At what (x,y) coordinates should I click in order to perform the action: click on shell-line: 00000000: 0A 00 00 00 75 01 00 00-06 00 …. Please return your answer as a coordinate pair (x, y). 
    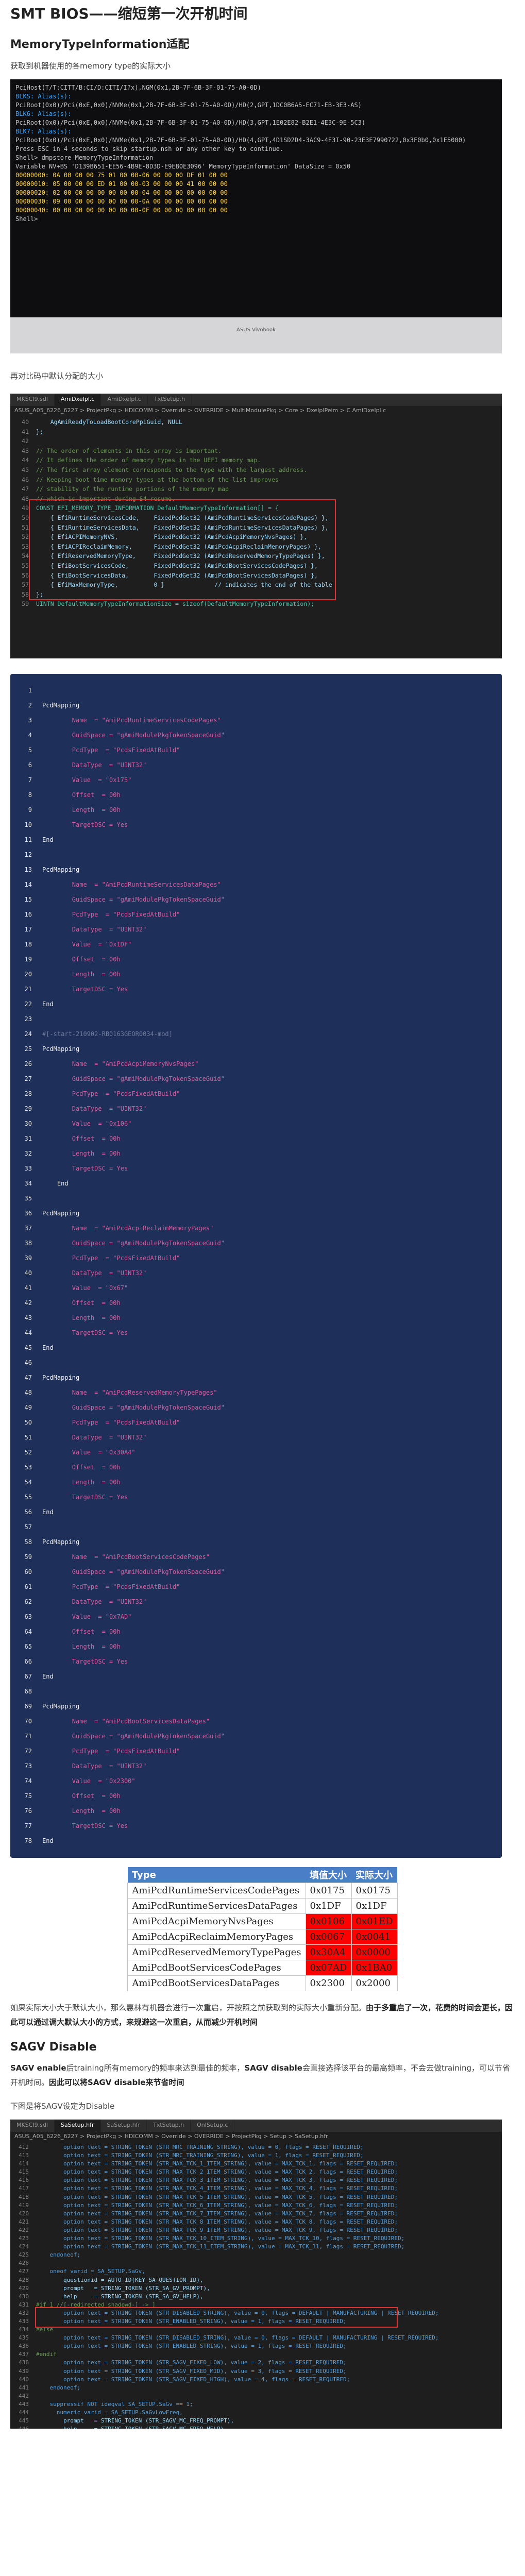
    Looking at the image, I should click on (121, 175).